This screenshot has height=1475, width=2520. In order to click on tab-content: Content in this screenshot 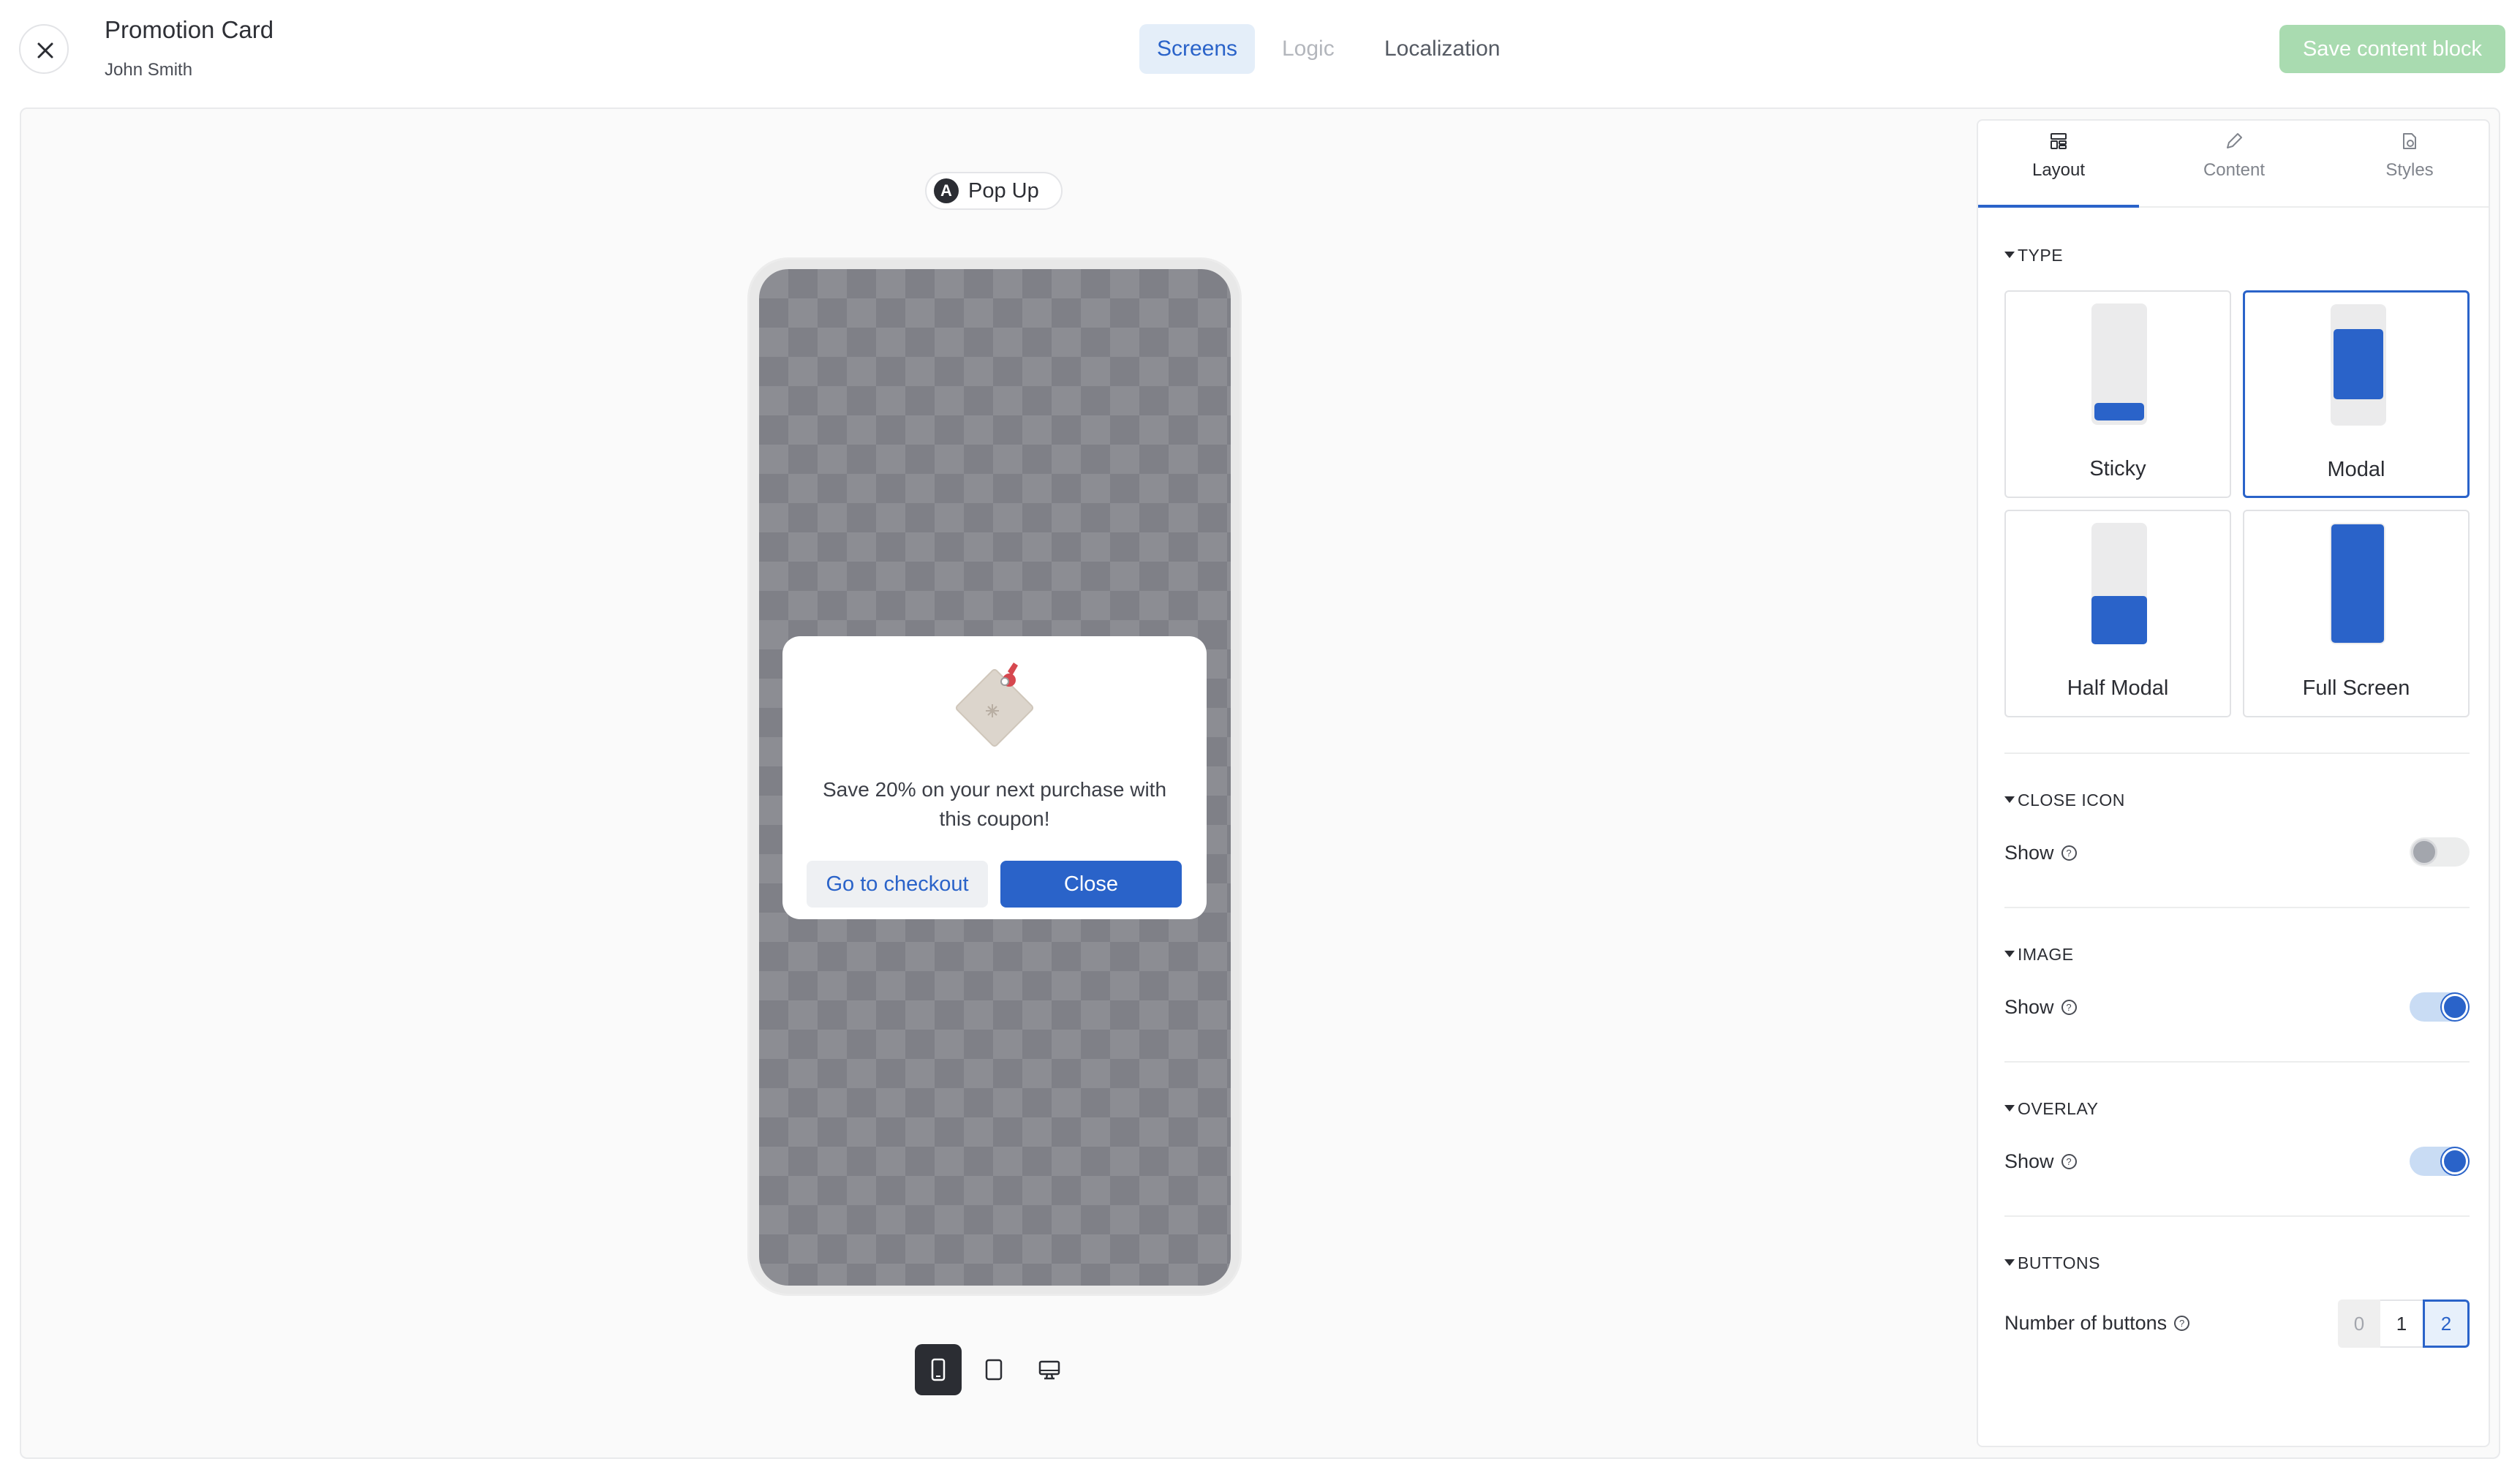, I will do `click(2234, 156)`.